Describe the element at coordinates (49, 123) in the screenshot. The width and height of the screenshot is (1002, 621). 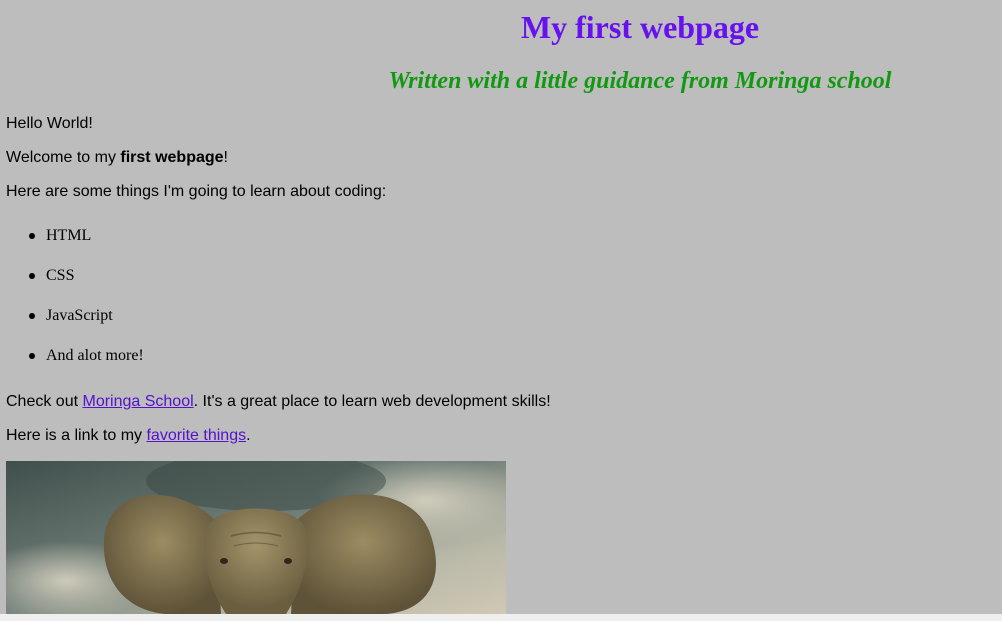
I see `hello-text: Hello World!` at that location.